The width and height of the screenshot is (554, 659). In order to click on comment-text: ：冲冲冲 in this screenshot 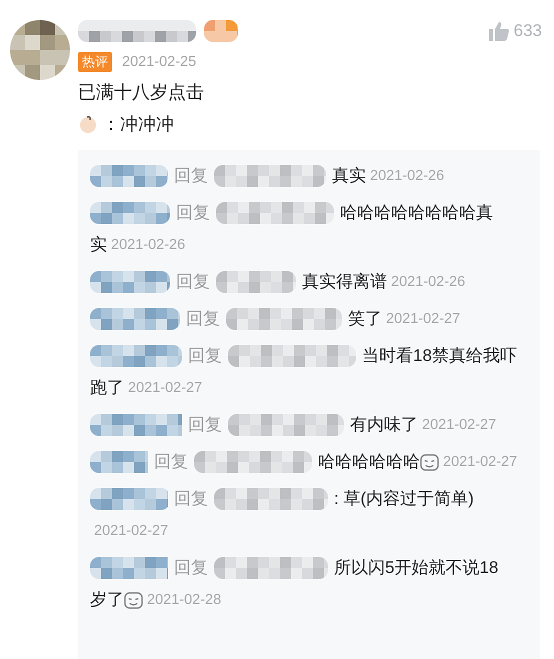, I will do `click(138, 124)`.